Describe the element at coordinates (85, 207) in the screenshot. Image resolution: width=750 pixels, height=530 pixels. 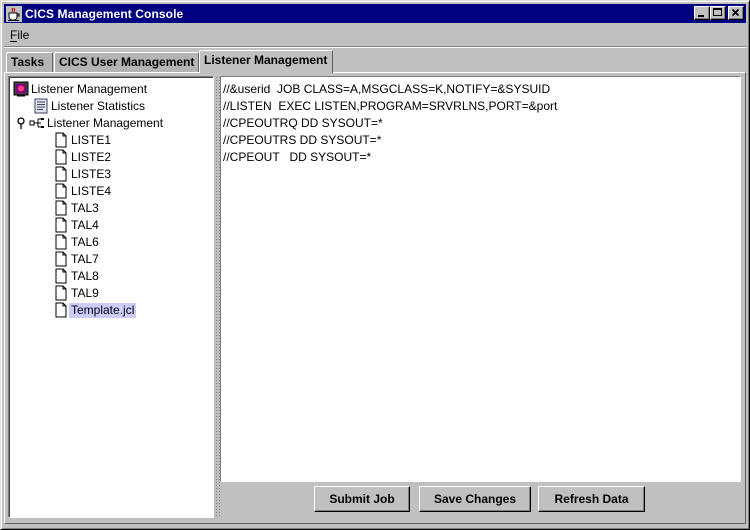
I see `tree-file-label: TAL3` at that location.